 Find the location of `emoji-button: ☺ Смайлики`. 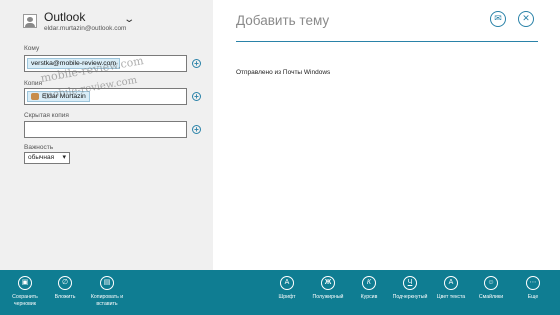

emoji-button: ☺ Смайлики is located at coordinates (491, 288).